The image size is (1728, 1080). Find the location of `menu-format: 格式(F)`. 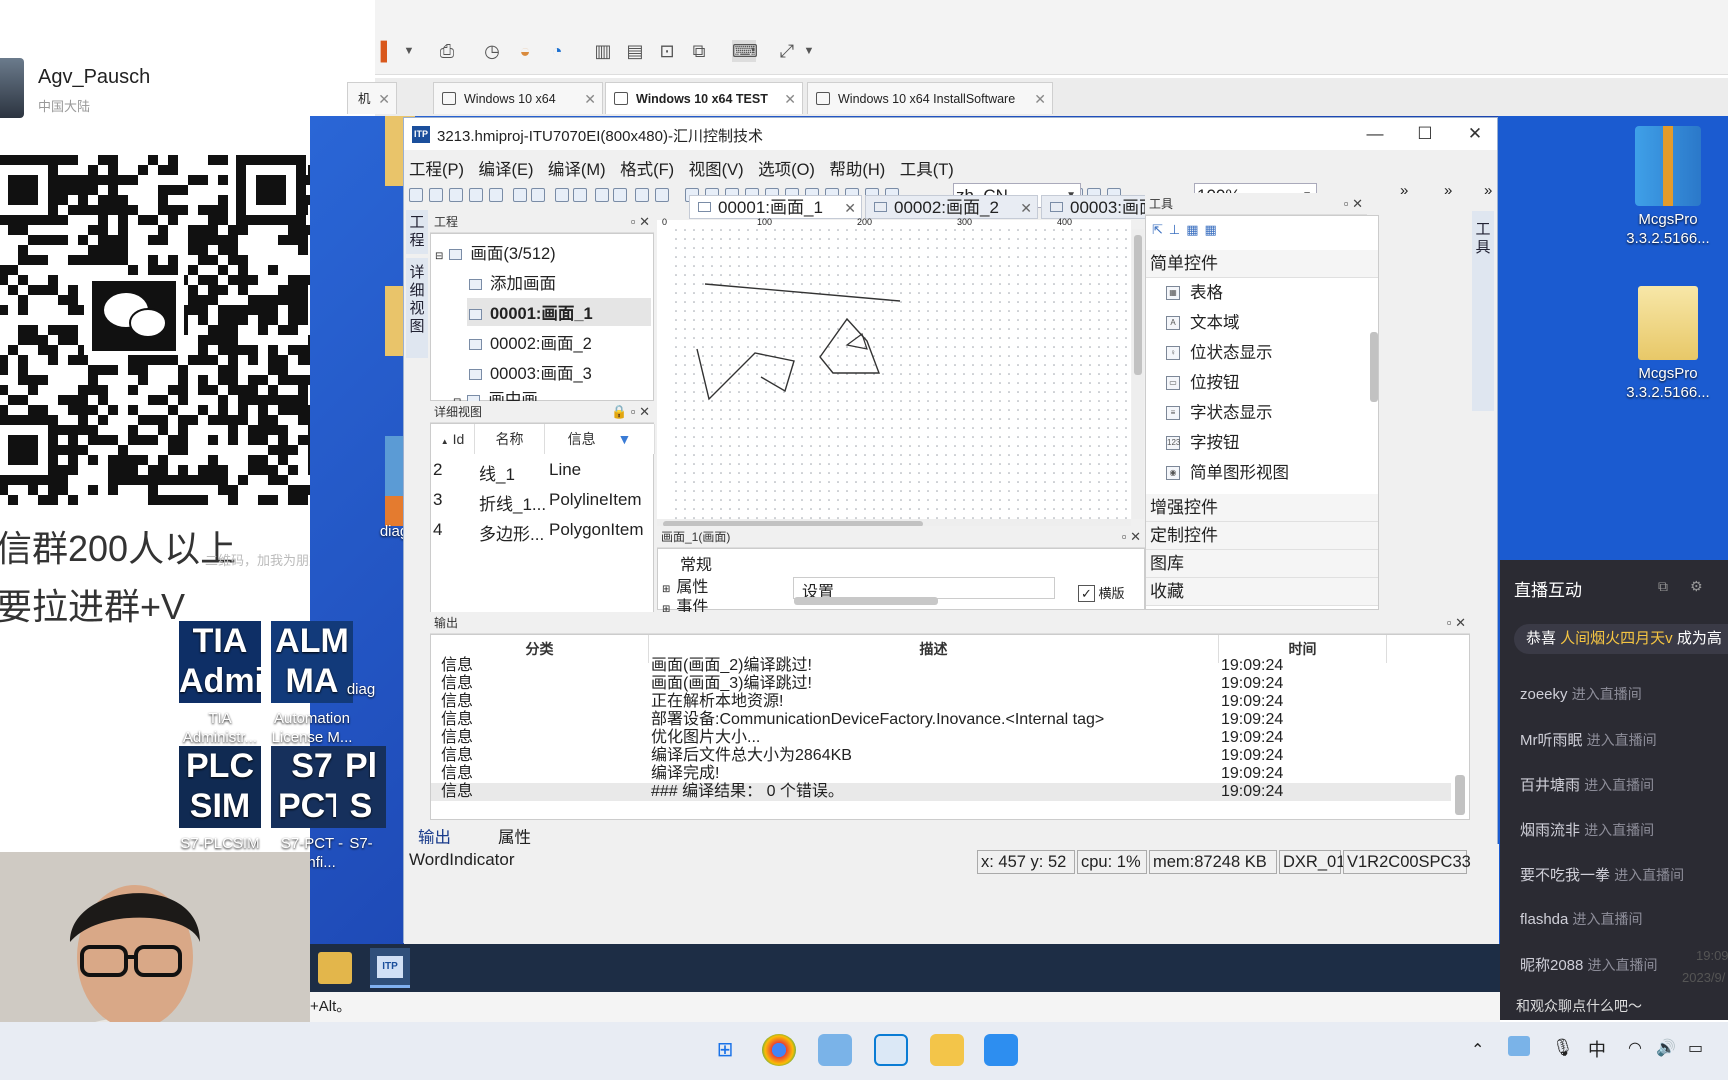

menu-format: 格式(F) is located at coordinates (647, 170).